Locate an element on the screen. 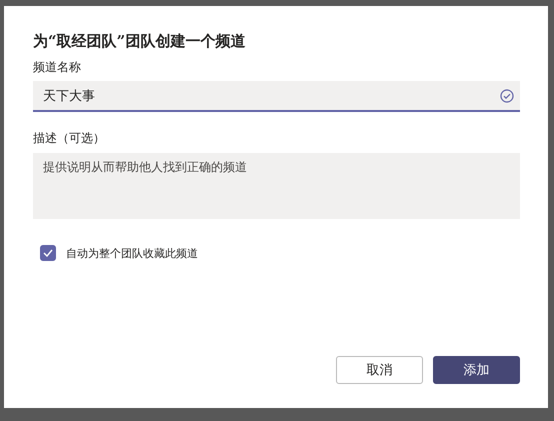 This screenshot has height=421, width=554. checkbox-label: 自动为整个团队收藏此频道 is located at coordinates (132, 253).